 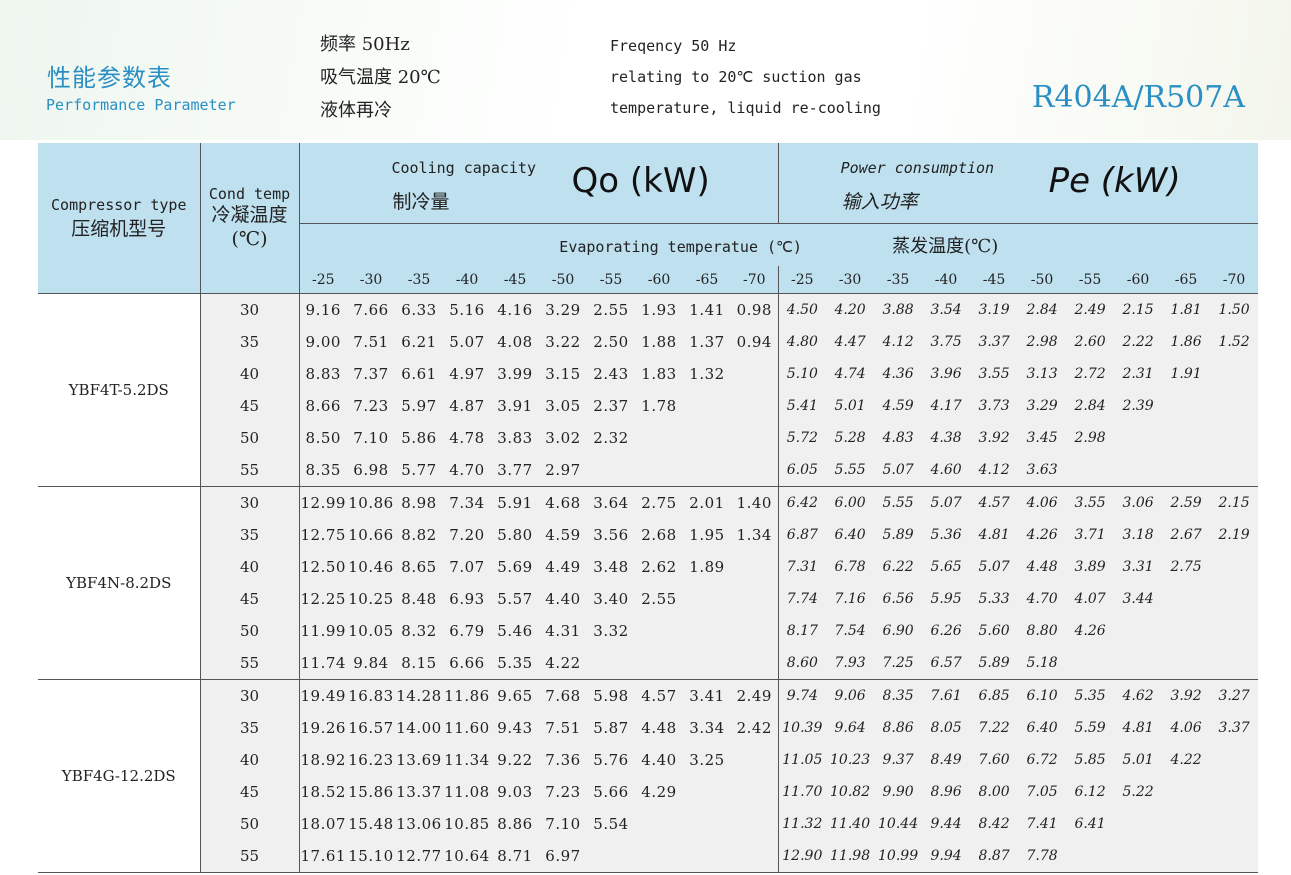 What do you see at coordinates (371, 728) in the screenshot?
I see `cooling-capacity-cell: 16.57` at bounding box center [371, 728].